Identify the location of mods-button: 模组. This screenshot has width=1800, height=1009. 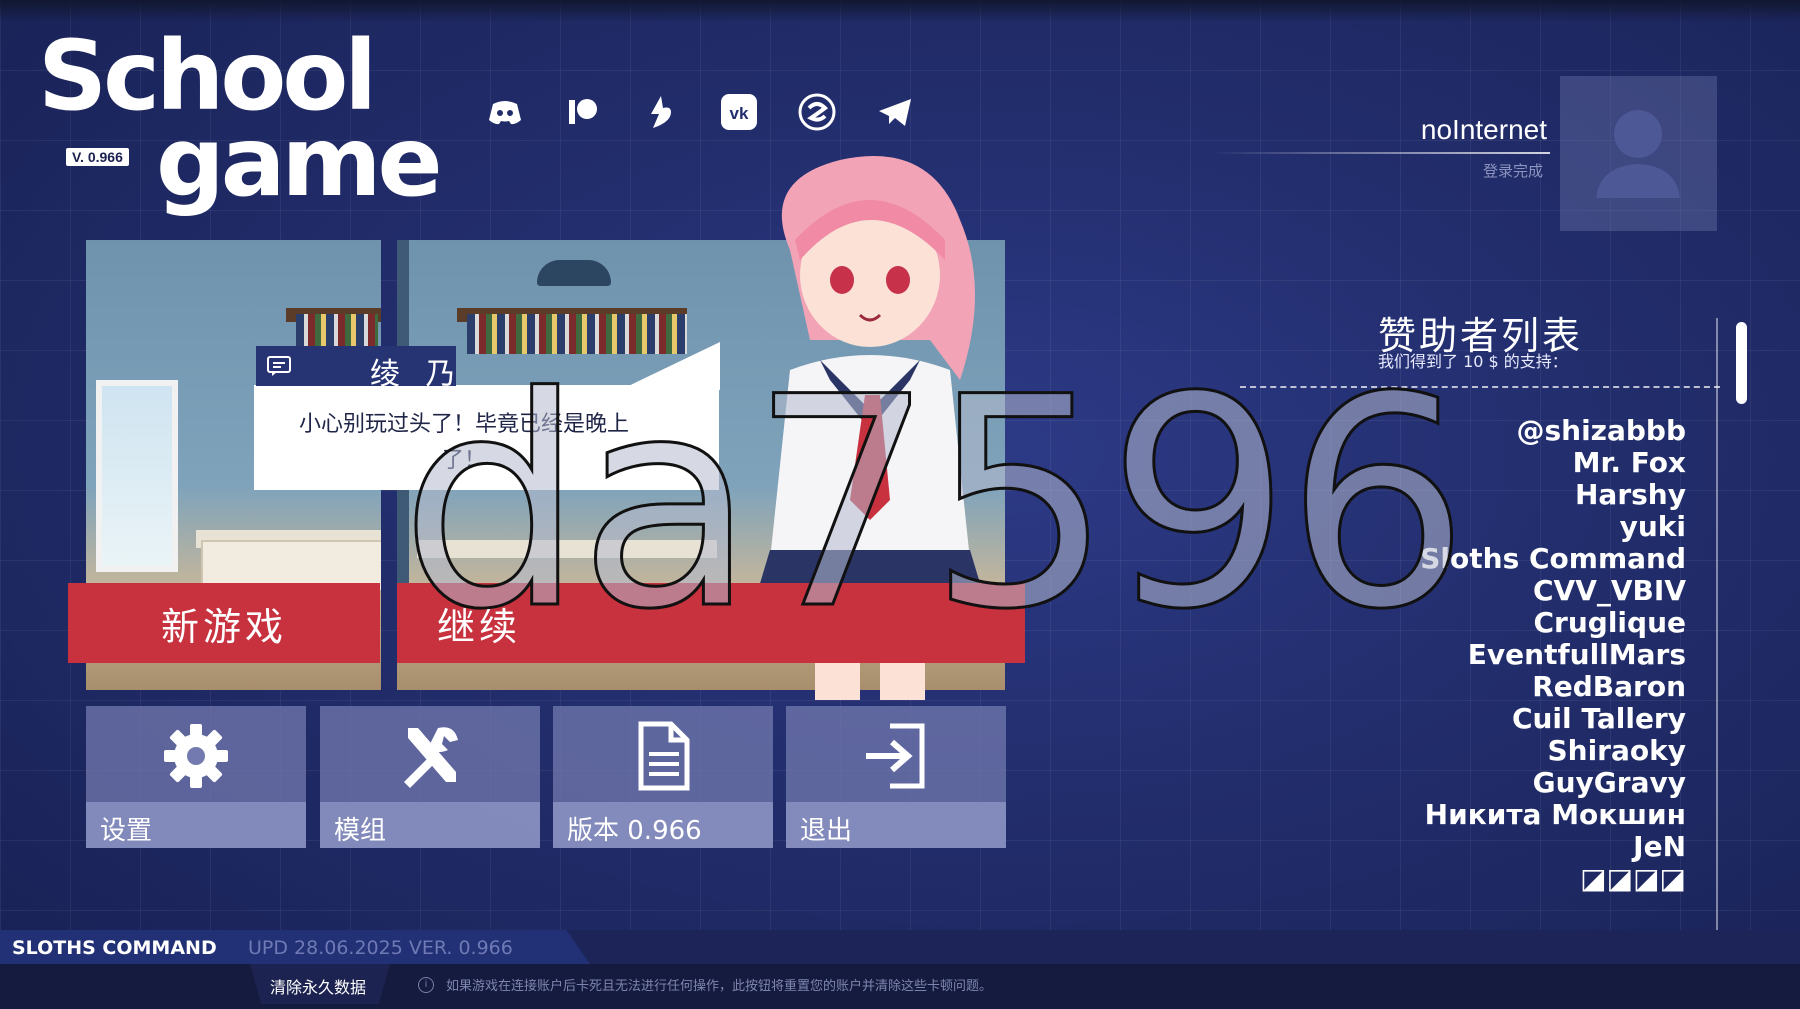
(430, 777).